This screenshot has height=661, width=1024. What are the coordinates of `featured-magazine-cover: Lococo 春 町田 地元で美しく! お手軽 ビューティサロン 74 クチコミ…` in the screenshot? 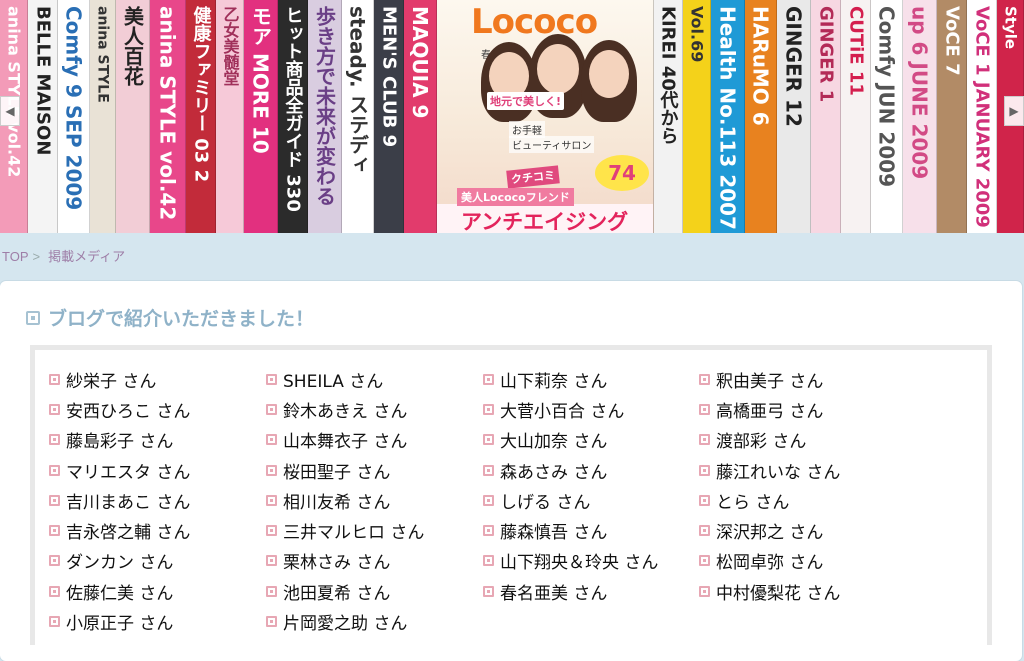 It's located at (545, 116).